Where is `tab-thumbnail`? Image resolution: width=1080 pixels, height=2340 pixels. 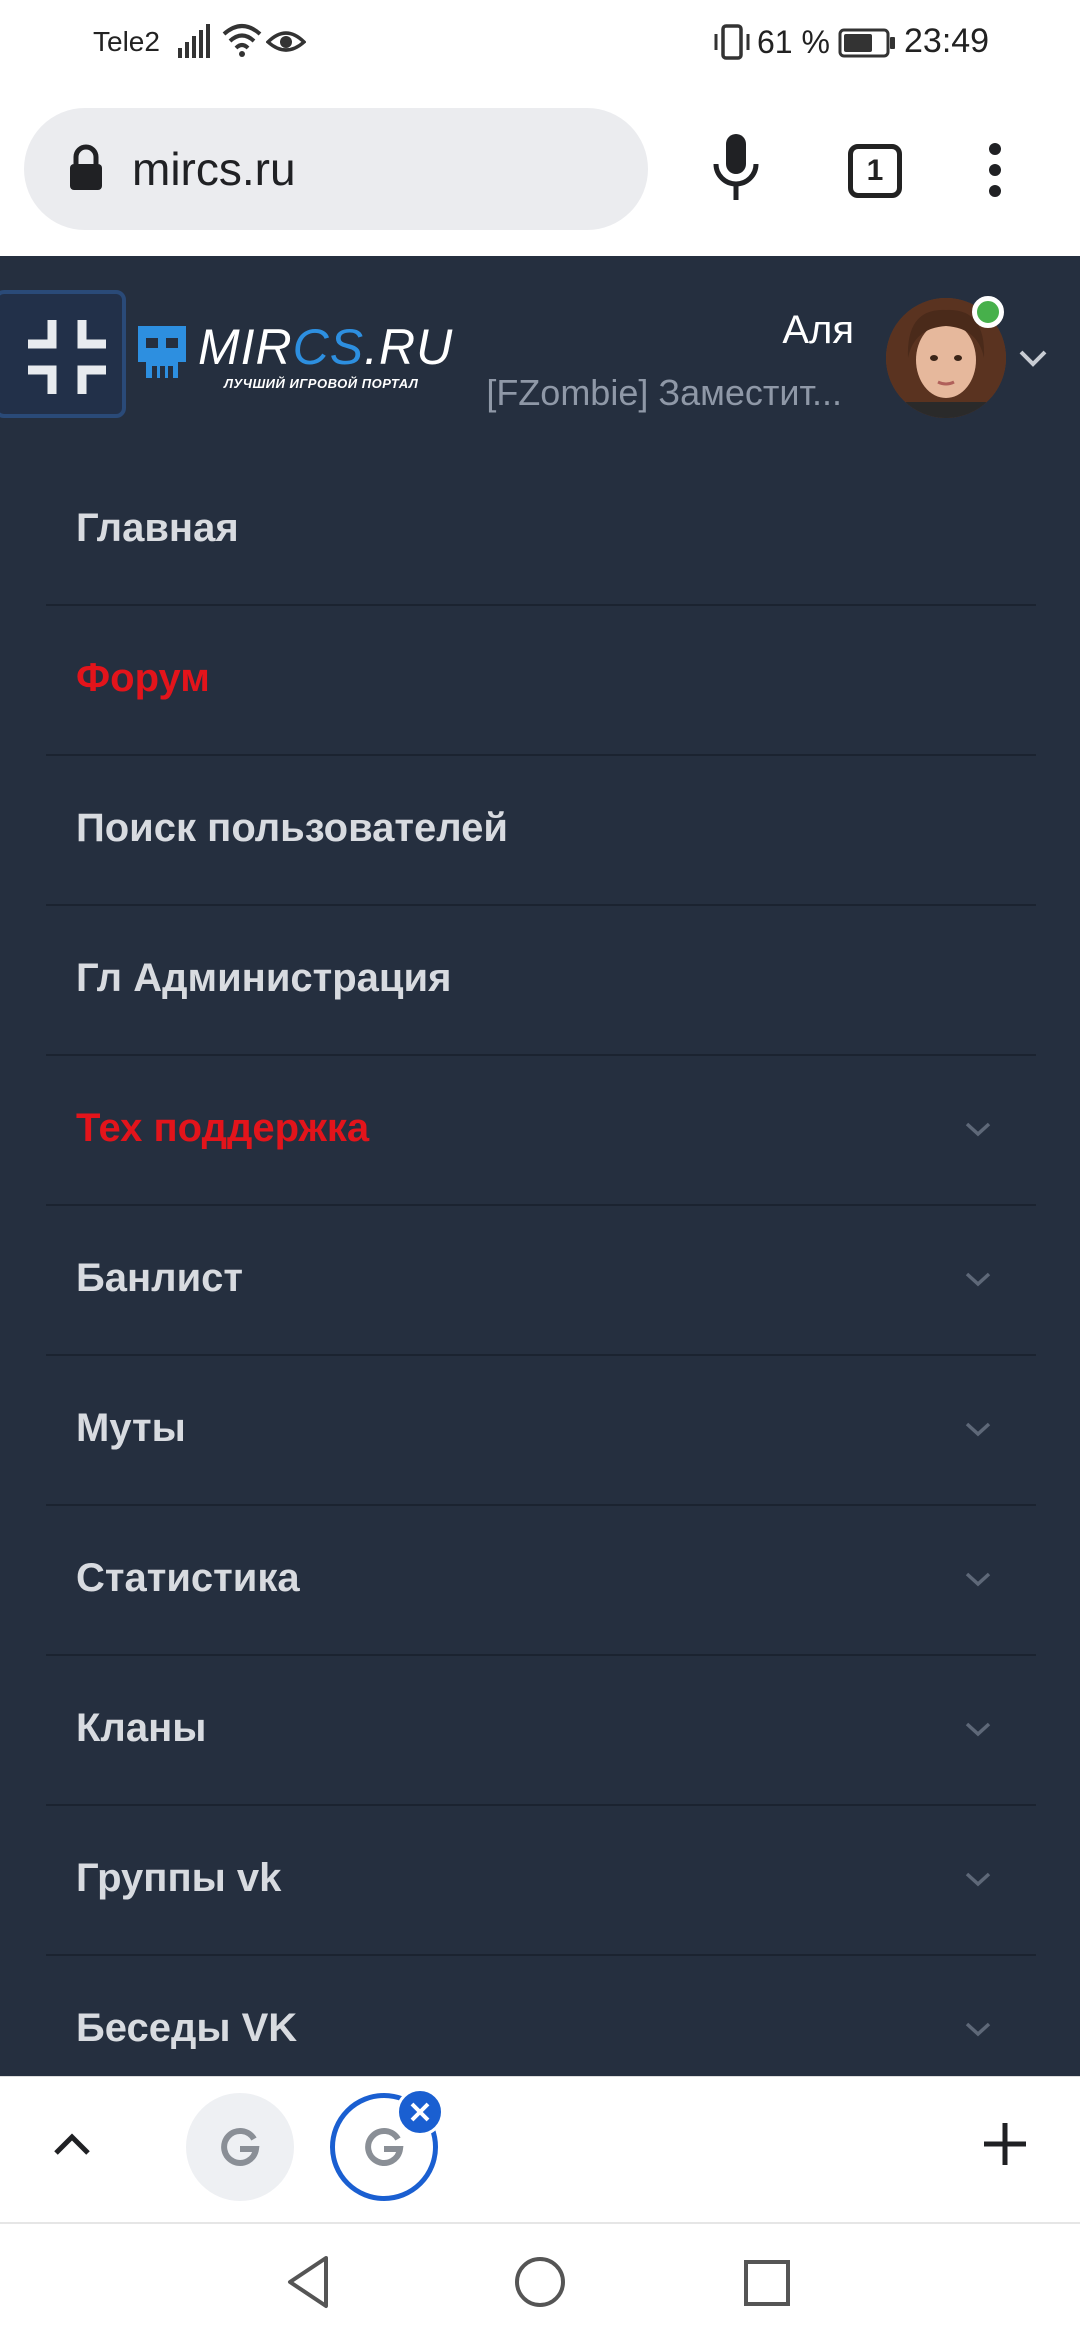
tab-thumbnail is located at coordinates (240, 2147).